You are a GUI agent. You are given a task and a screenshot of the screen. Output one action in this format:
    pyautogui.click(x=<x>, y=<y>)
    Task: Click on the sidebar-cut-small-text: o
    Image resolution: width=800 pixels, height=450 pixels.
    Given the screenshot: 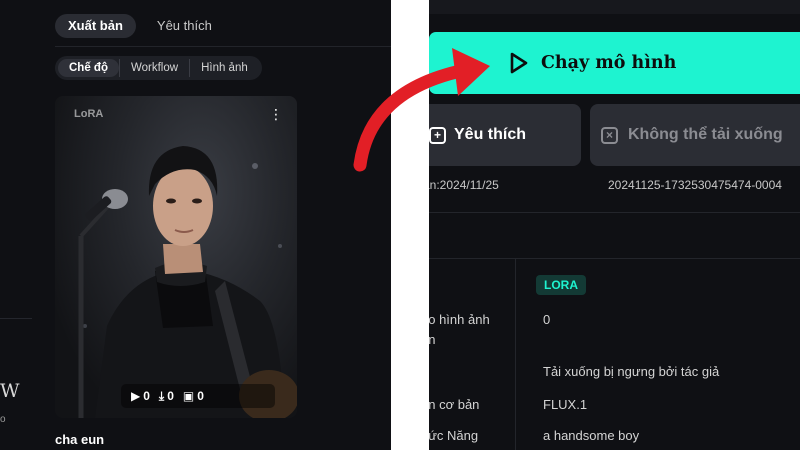 What is the action you would take?
    pyautogui.click(x=3, y=419)
    